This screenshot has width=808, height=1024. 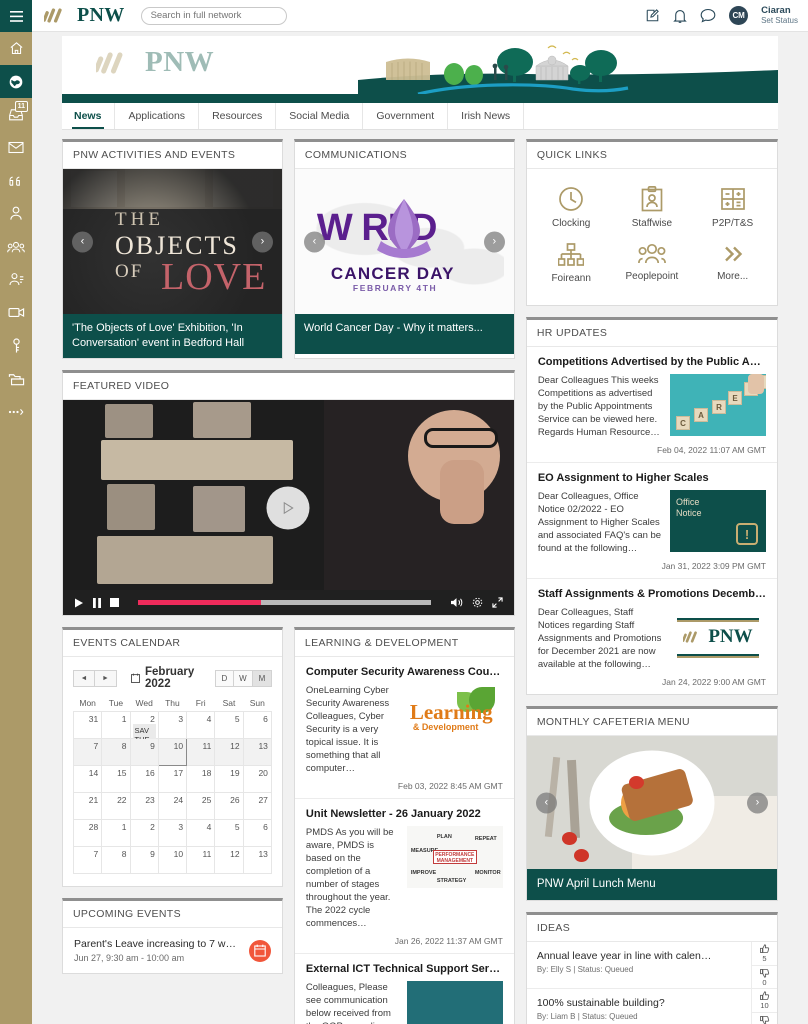 I want to click on calendar-view-day: D, so click(x=224, y=678).